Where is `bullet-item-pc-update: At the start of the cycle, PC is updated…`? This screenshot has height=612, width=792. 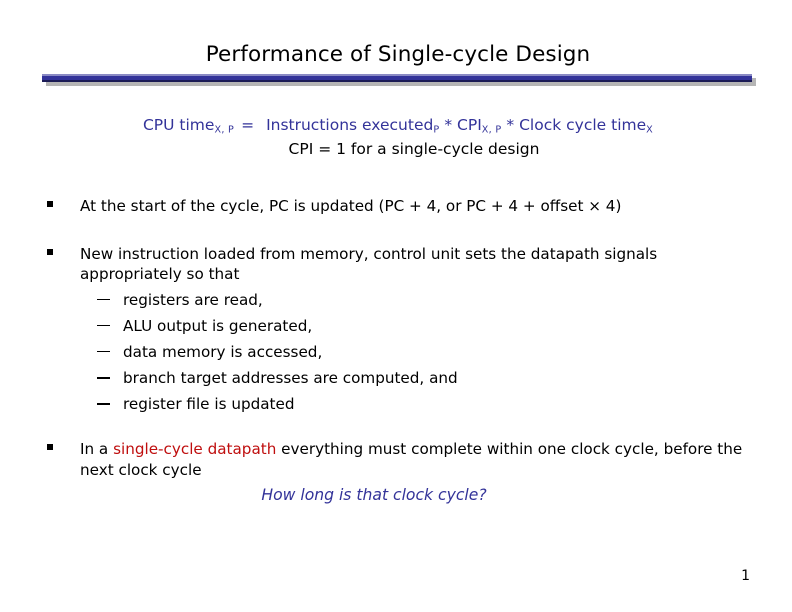
bullet-item-pc-update: At the start of the cycle, PC is updated… is located at coordinates (398, 206).